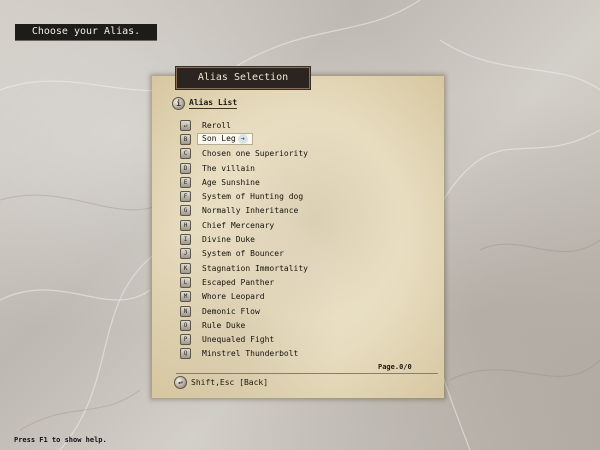  I want to click on key-icon: E, so click(185, 182).